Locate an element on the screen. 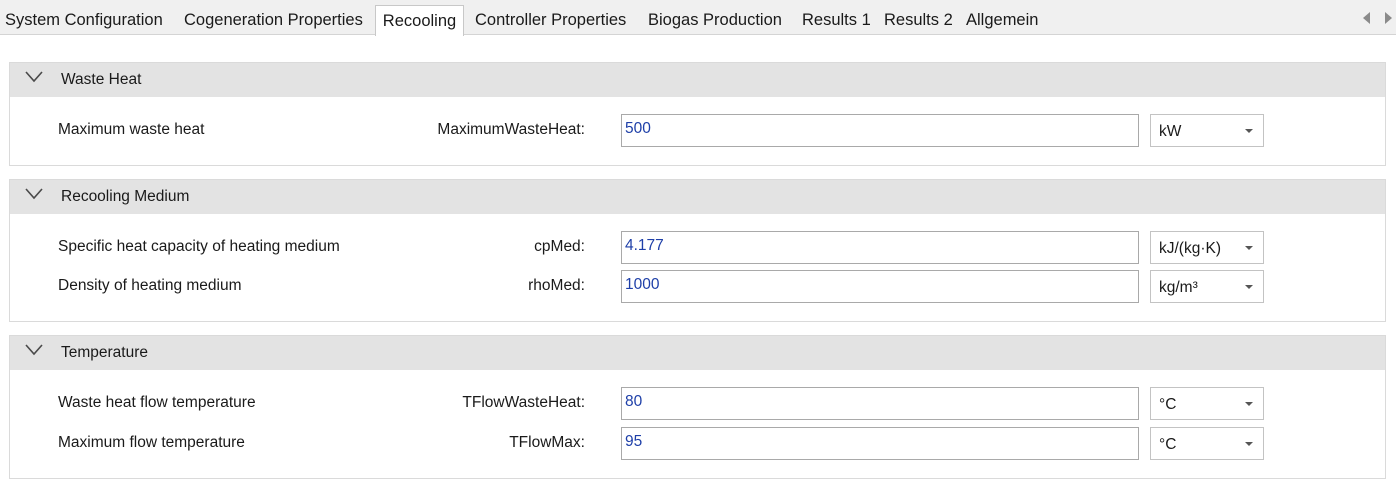 The image size is (1396, 490). group-header-recooling-medium: Recooling Medium is located at coordinates (697, 197).